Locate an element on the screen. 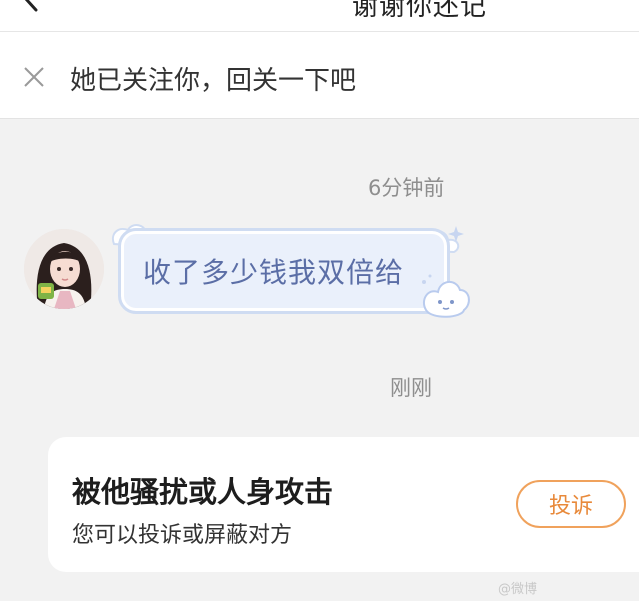 This screenshot has height=601, width=639. message-bubble: 收了多少钱我双倍给 is located at coordinates (284, 271).